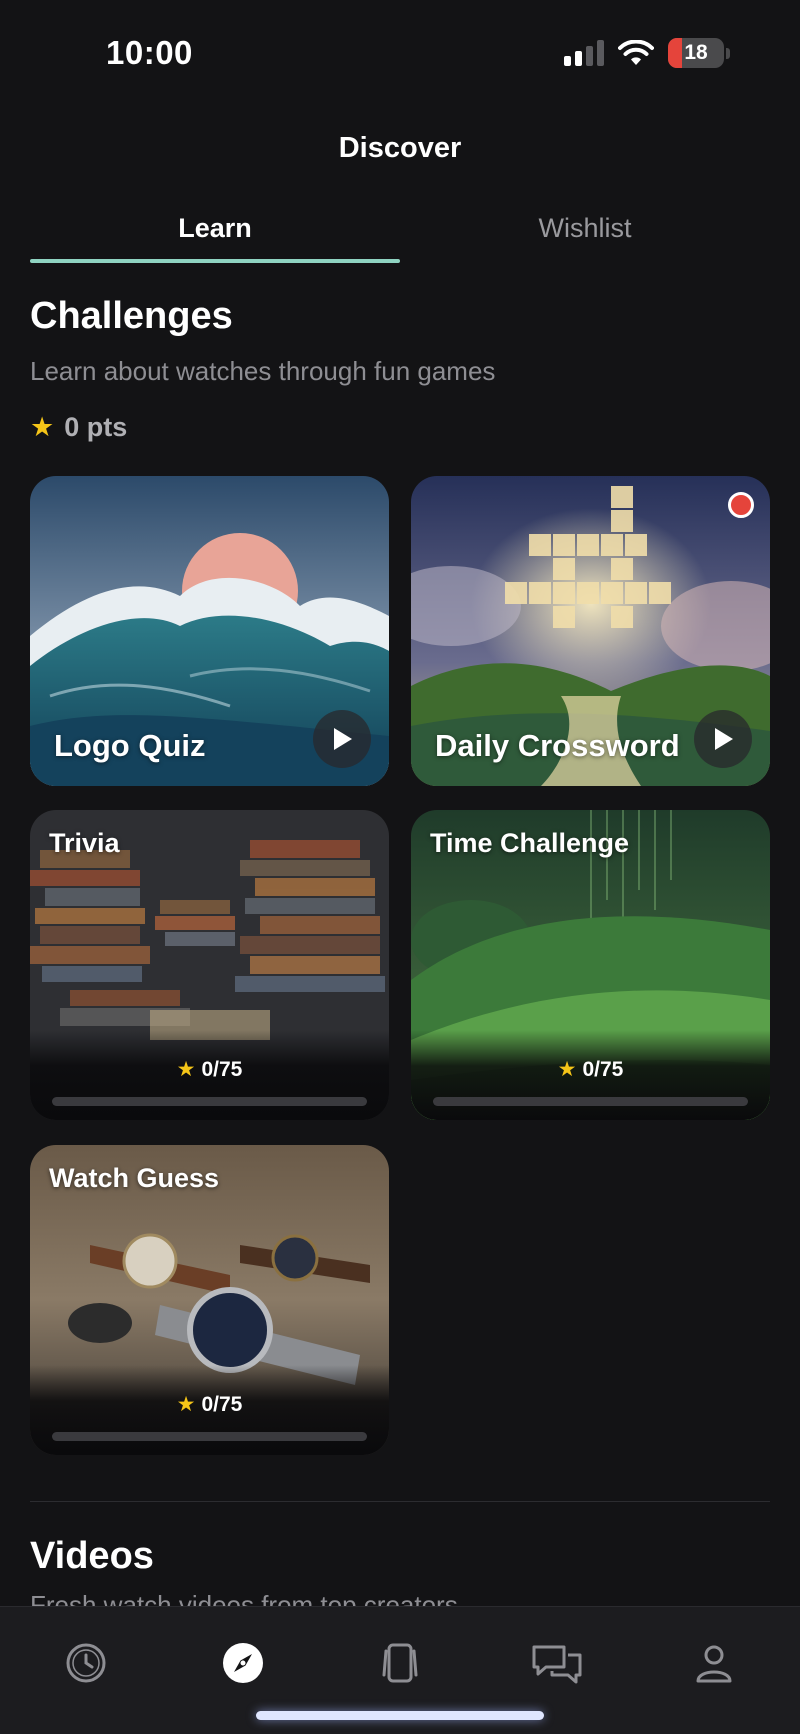 Image resolution: width=800 pixels, height=1734 pixels. What do you see at coordinates (92, 1556) in the screenshot?
I see `videos-title: Videos` at bounding box center [92, 1556].